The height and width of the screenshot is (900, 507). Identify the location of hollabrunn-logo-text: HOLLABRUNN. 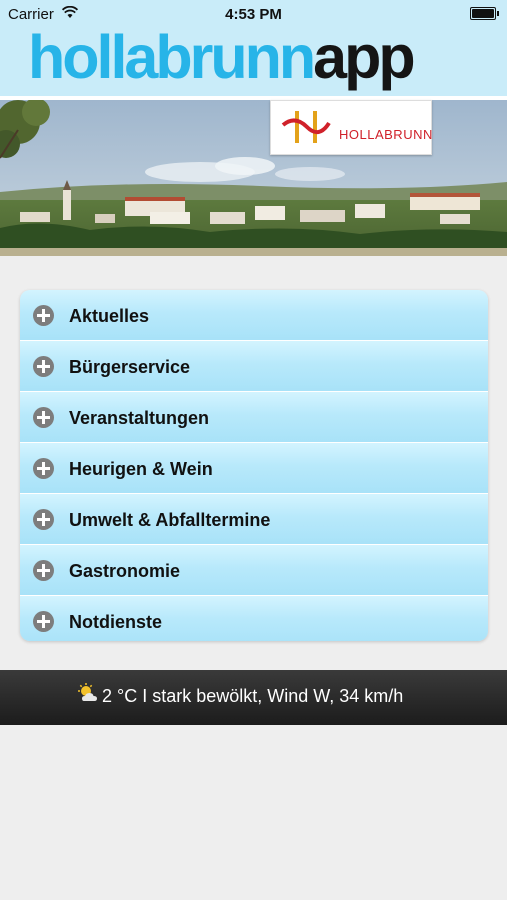
(386, 134).